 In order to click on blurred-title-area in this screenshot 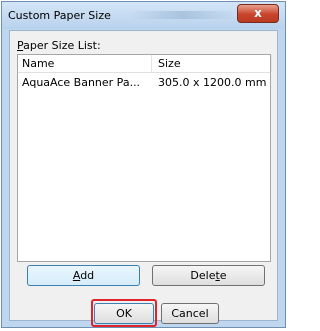, I will do `click(183, 15)`.